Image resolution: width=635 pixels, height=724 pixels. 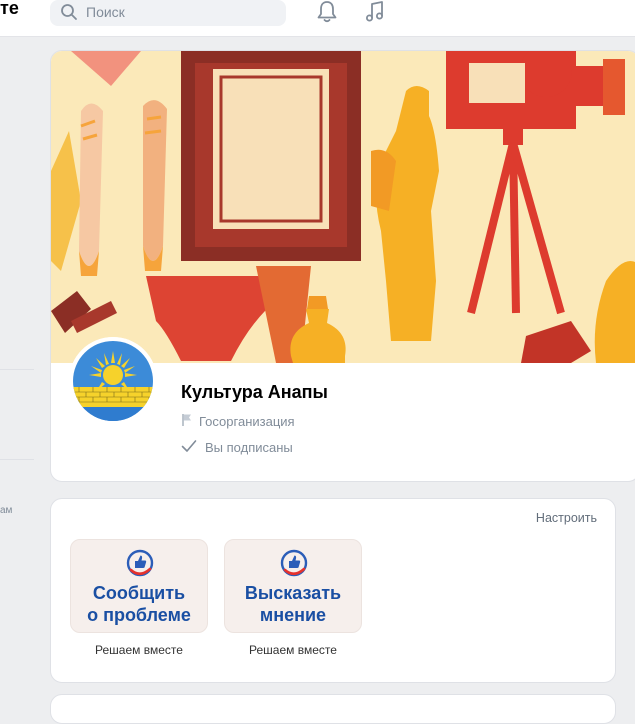 I want to click on group-title: Культура Анапы, so click(x=254, y=392).